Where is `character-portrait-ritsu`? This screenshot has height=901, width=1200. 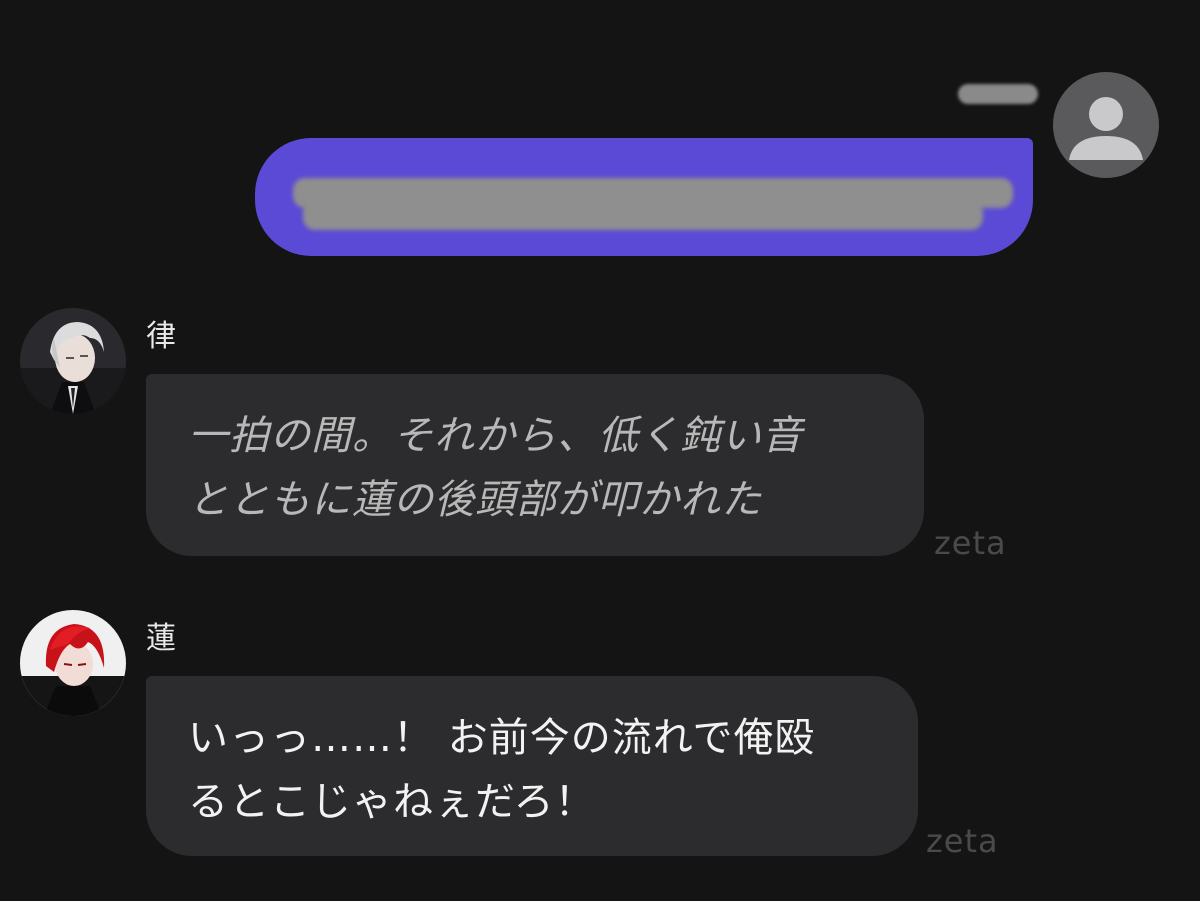 character-portrait-ritsu is located at coordinates (73, 361).